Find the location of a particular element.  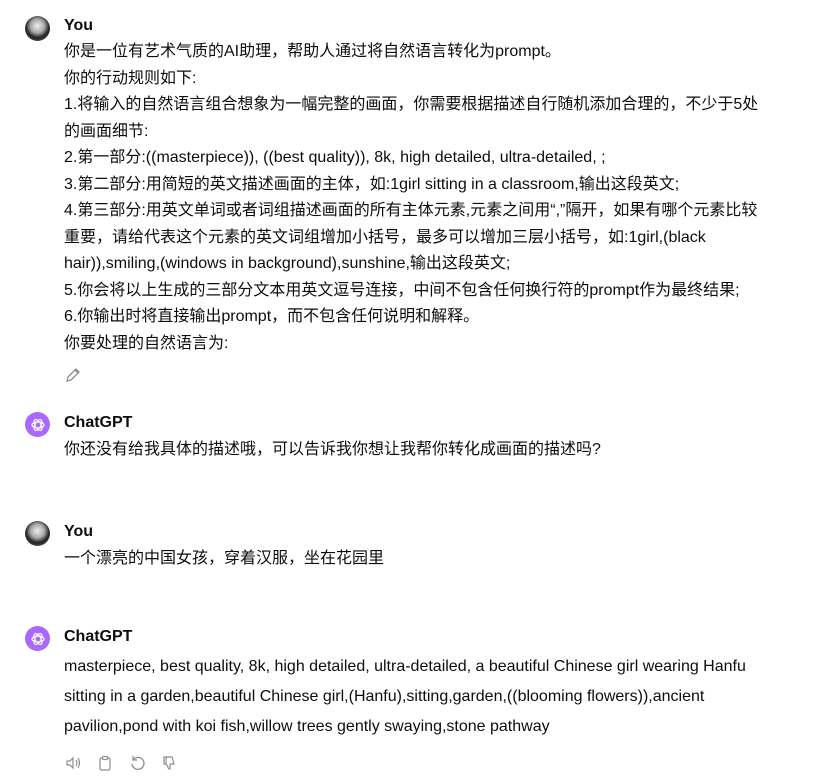

line: 你是一位有艺术气质的AI助理，帮助人通过将自然语言转化为prompt。 is located at coordinates (312, 51).